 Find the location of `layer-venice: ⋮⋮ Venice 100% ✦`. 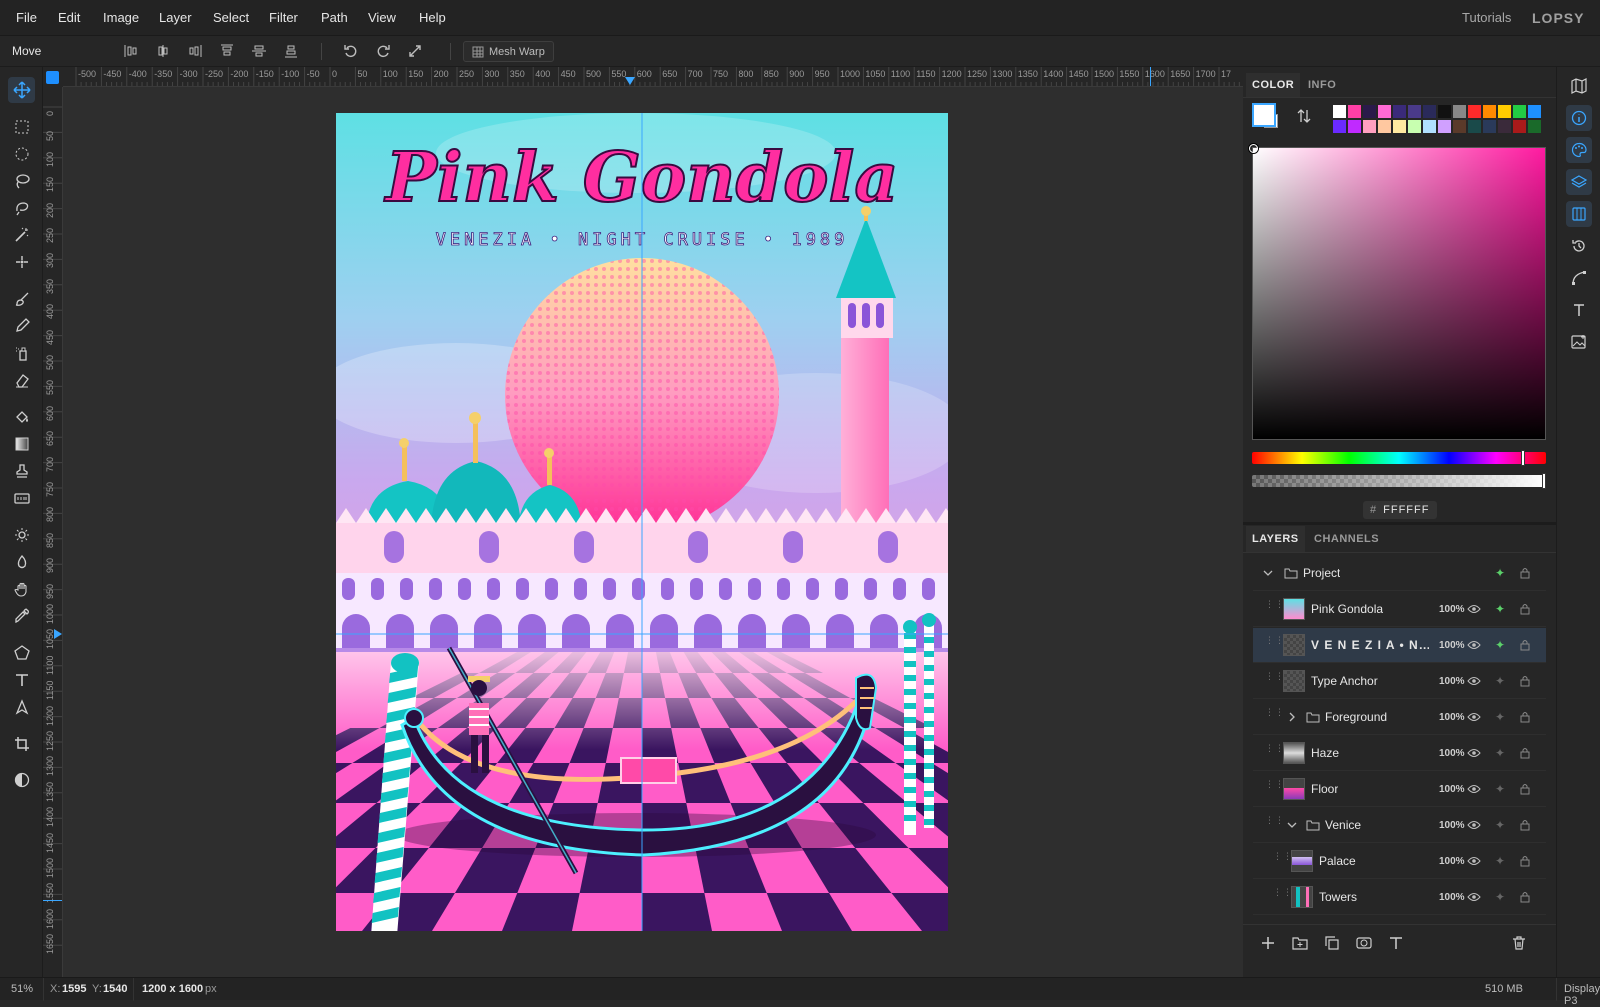

layer-venice: ⋮⋮ Venice 100% ✦ is located at coordinates (1399, 825).